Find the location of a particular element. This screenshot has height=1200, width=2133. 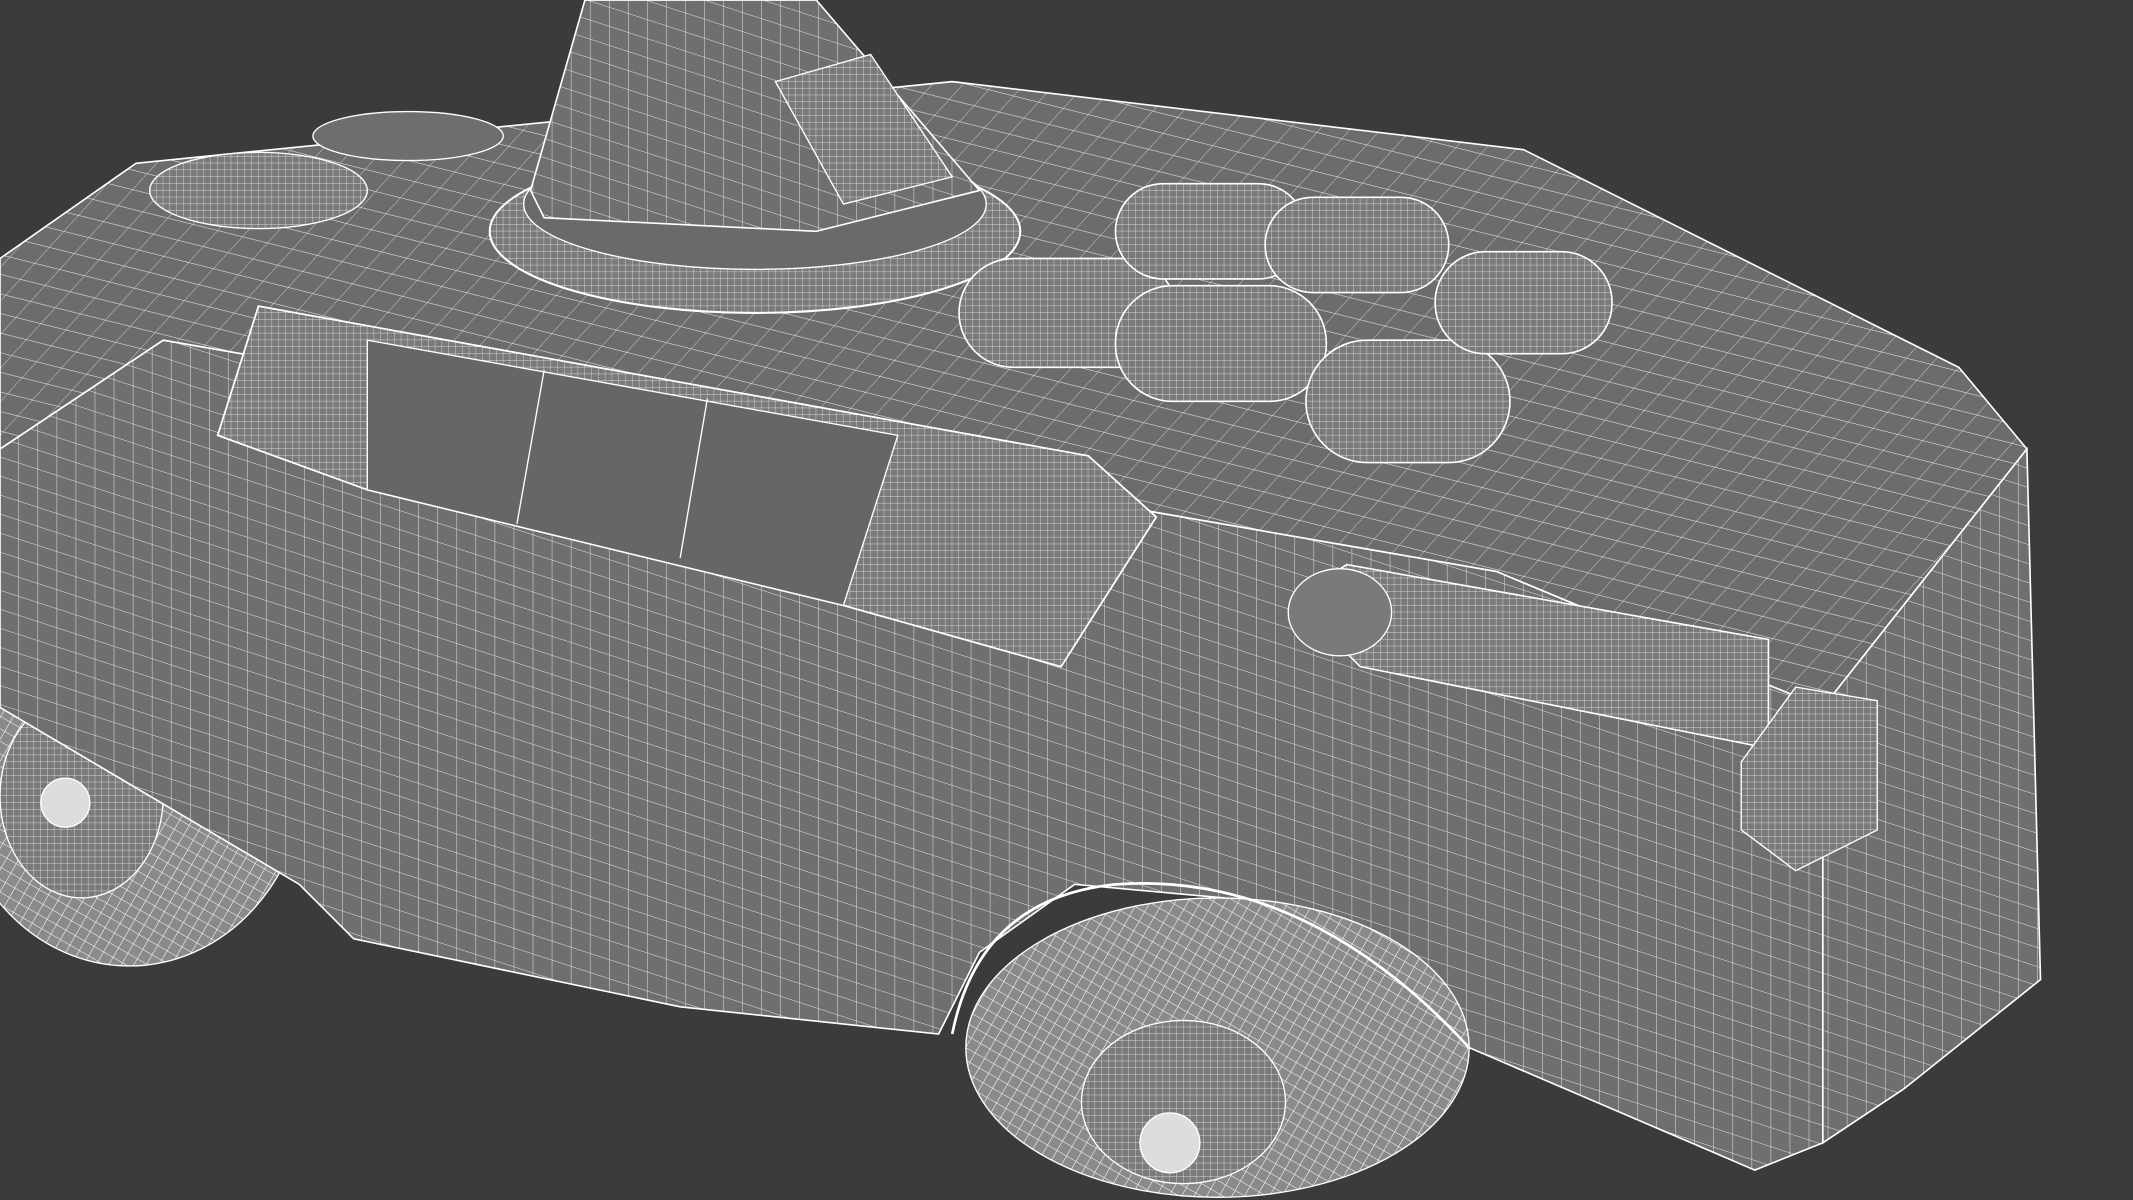

hatch-left-rim is located at coordinates (408, 136).